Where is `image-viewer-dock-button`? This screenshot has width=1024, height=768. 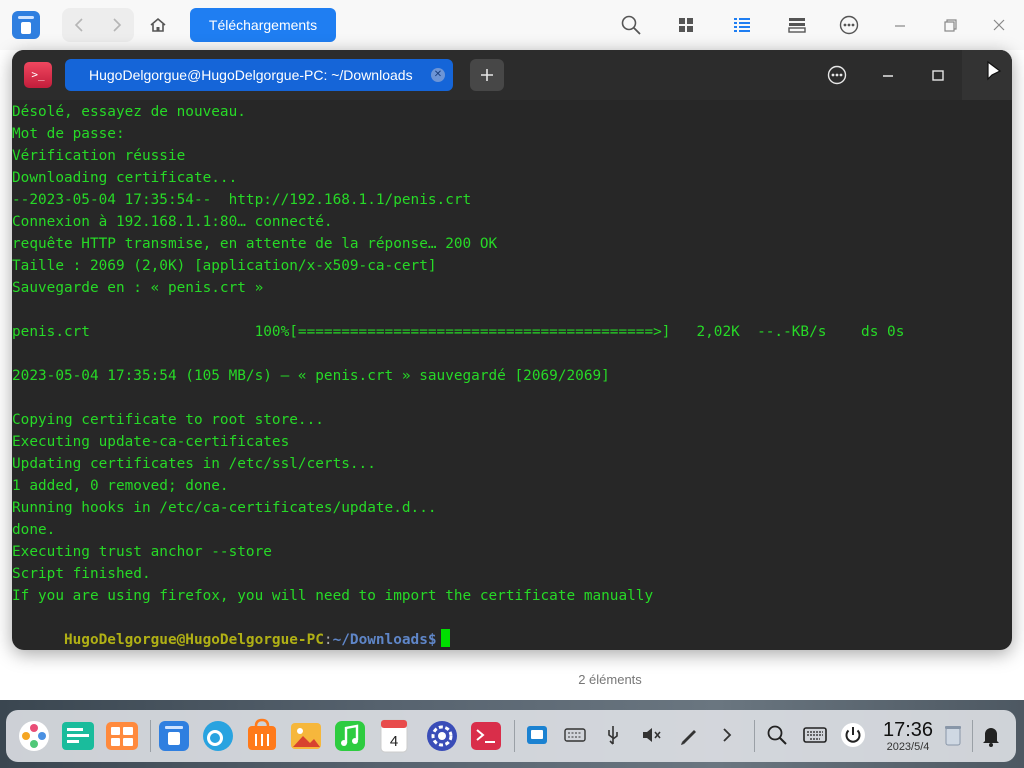
image-viewer-dock-button is located at coordinates (306, 736).